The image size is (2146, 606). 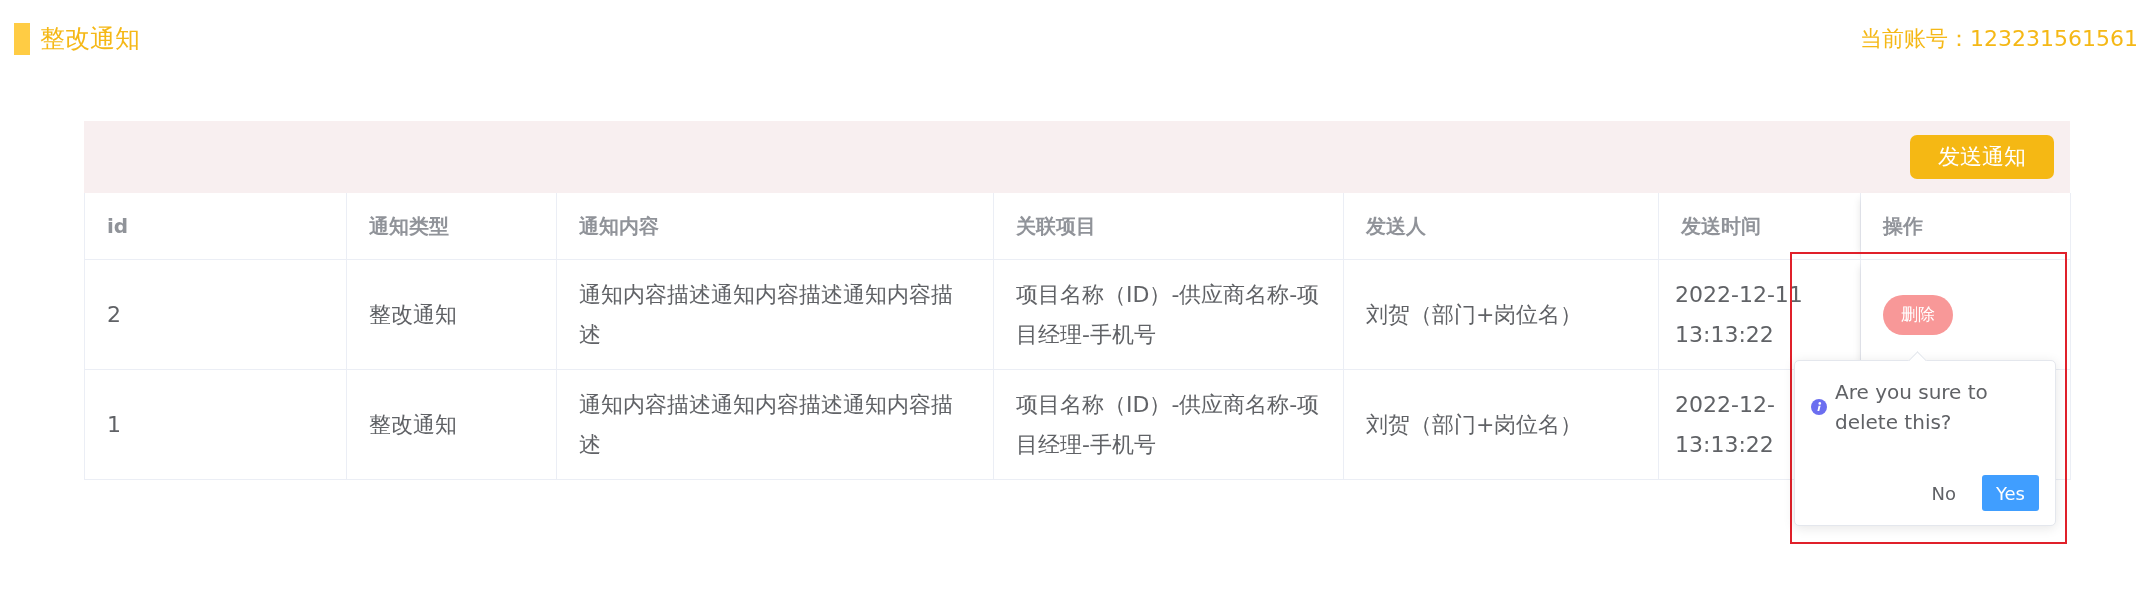 What do you see at coordinates (1501, 226) in the screenshot?
I see `column-header: 发送人` at bounding box center [1501, 226].